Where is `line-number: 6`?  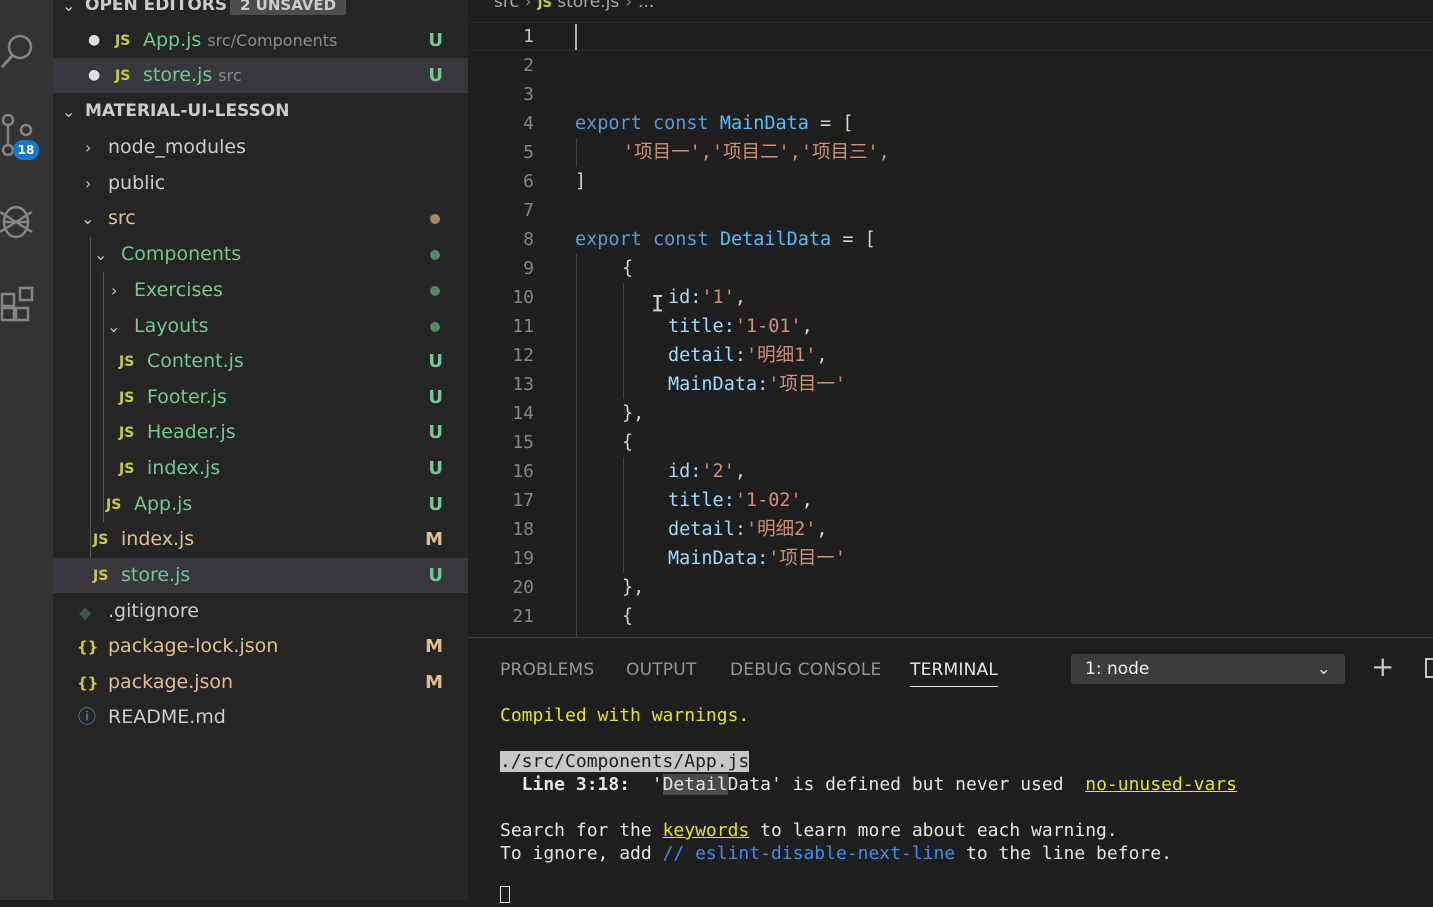
line-number: 6 is located at coordinates (528, 181).